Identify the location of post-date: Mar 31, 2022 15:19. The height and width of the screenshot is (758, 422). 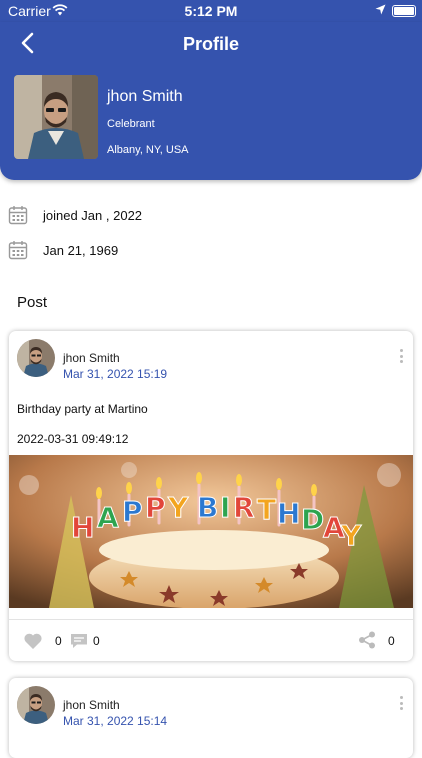
(115, 374).